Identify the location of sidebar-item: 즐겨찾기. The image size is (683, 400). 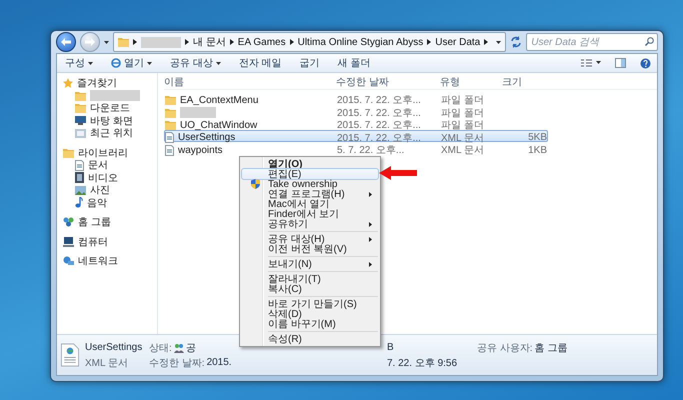
(110, 83).